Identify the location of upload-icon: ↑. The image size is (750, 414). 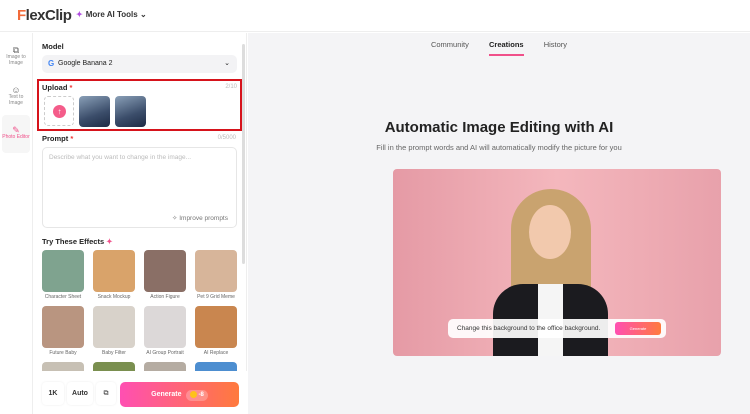
(59, 111).